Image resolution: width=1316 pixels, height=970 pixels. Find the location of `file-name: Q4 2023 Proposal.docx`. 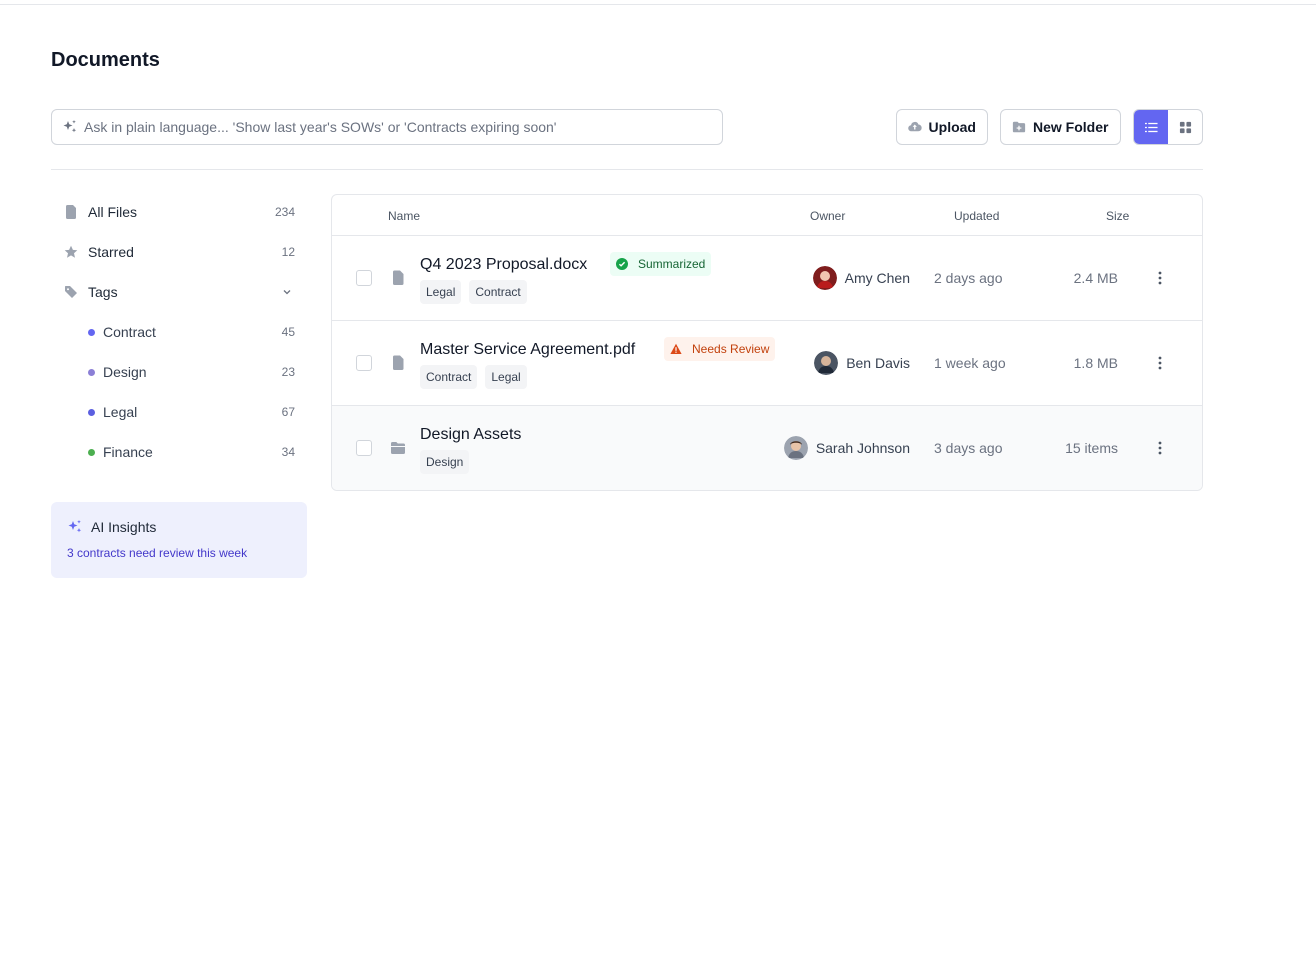

file-name: Q4 2023 Proposal.docx is located at coordinates (503, 265).